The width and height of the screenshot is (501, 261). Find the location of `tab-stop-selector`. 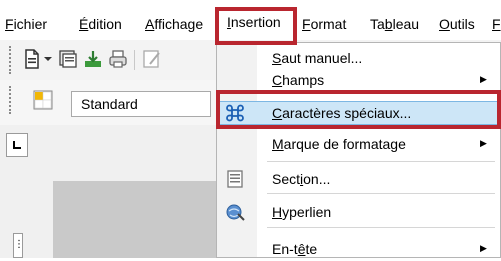

tab-stop-selector is located at coordinates (17, 145).